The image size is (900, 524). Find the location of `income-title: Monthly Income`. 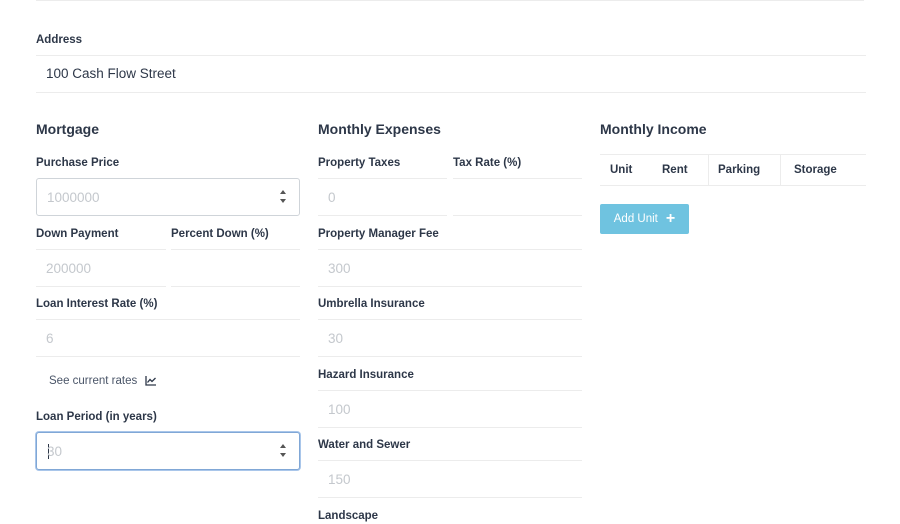

income-title: Monthly Income is located at coordinates (653, 129).